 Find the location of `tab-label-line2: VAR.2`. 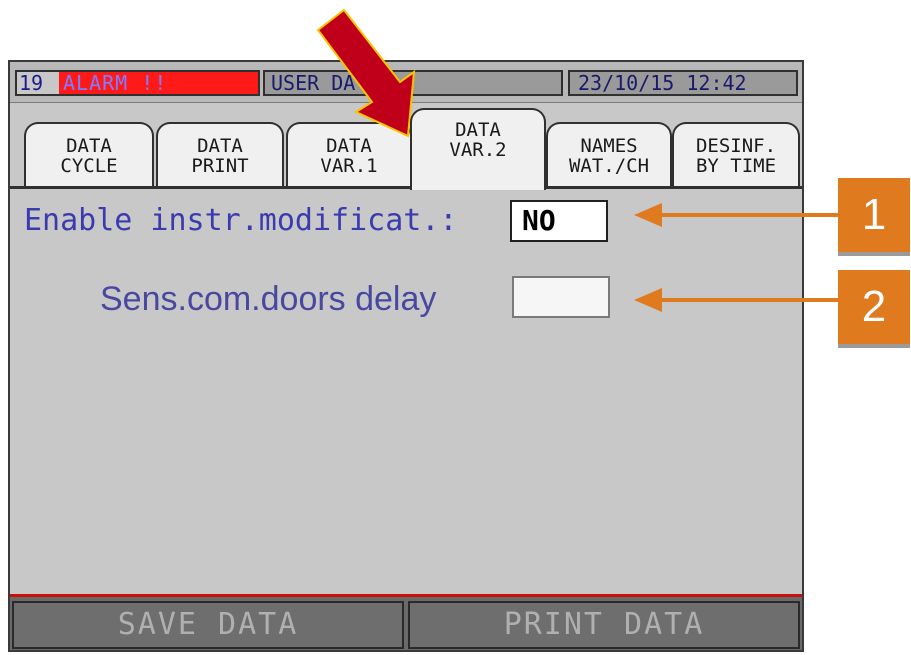

tab-label-line2: VAR.2 is located at coordinates (478, 150).